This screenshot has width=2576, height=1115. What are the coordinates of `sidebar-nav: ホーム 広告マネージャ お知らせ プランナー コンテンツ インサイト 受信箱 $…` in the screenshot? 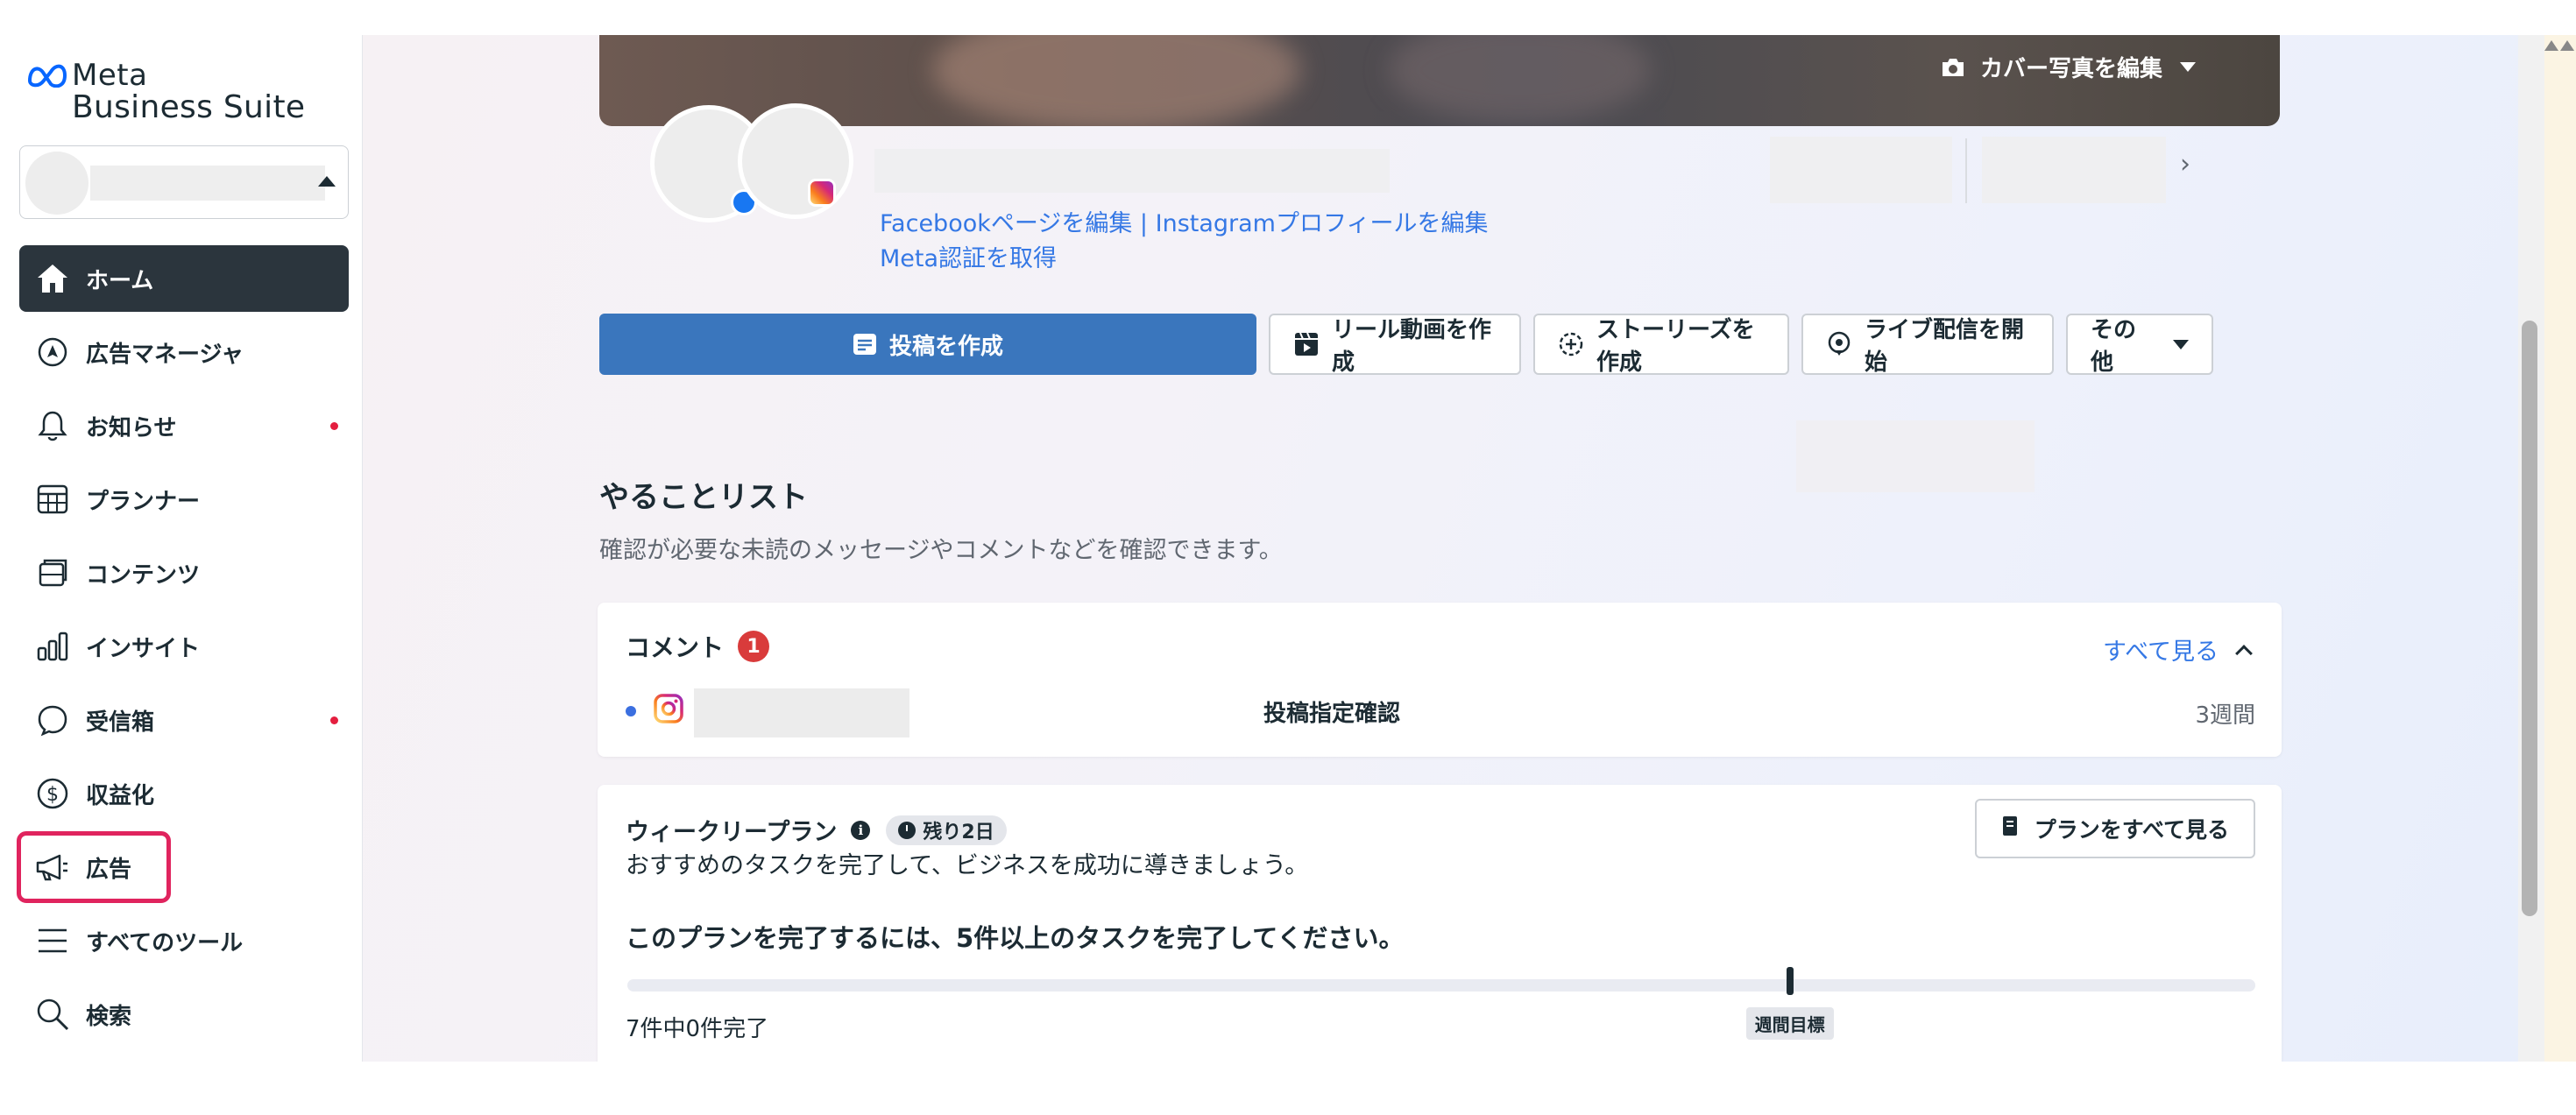 It's located at (183, 650).